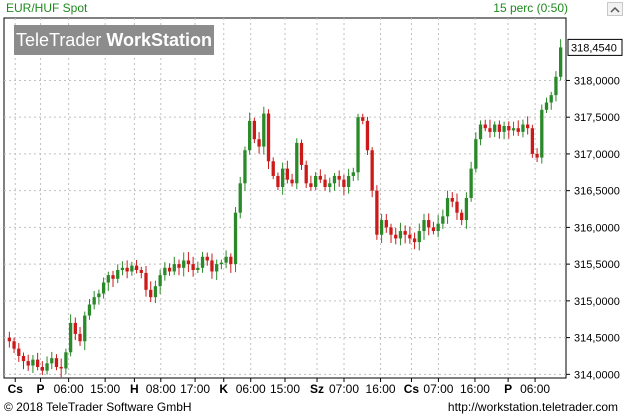 Image resolution: width=624 pixels, height=416 pixels. What do you see at coordinates (597, 81) in the screenshot?
I see `y-tick-label: 318,0000` at bounding box center [597, 81].